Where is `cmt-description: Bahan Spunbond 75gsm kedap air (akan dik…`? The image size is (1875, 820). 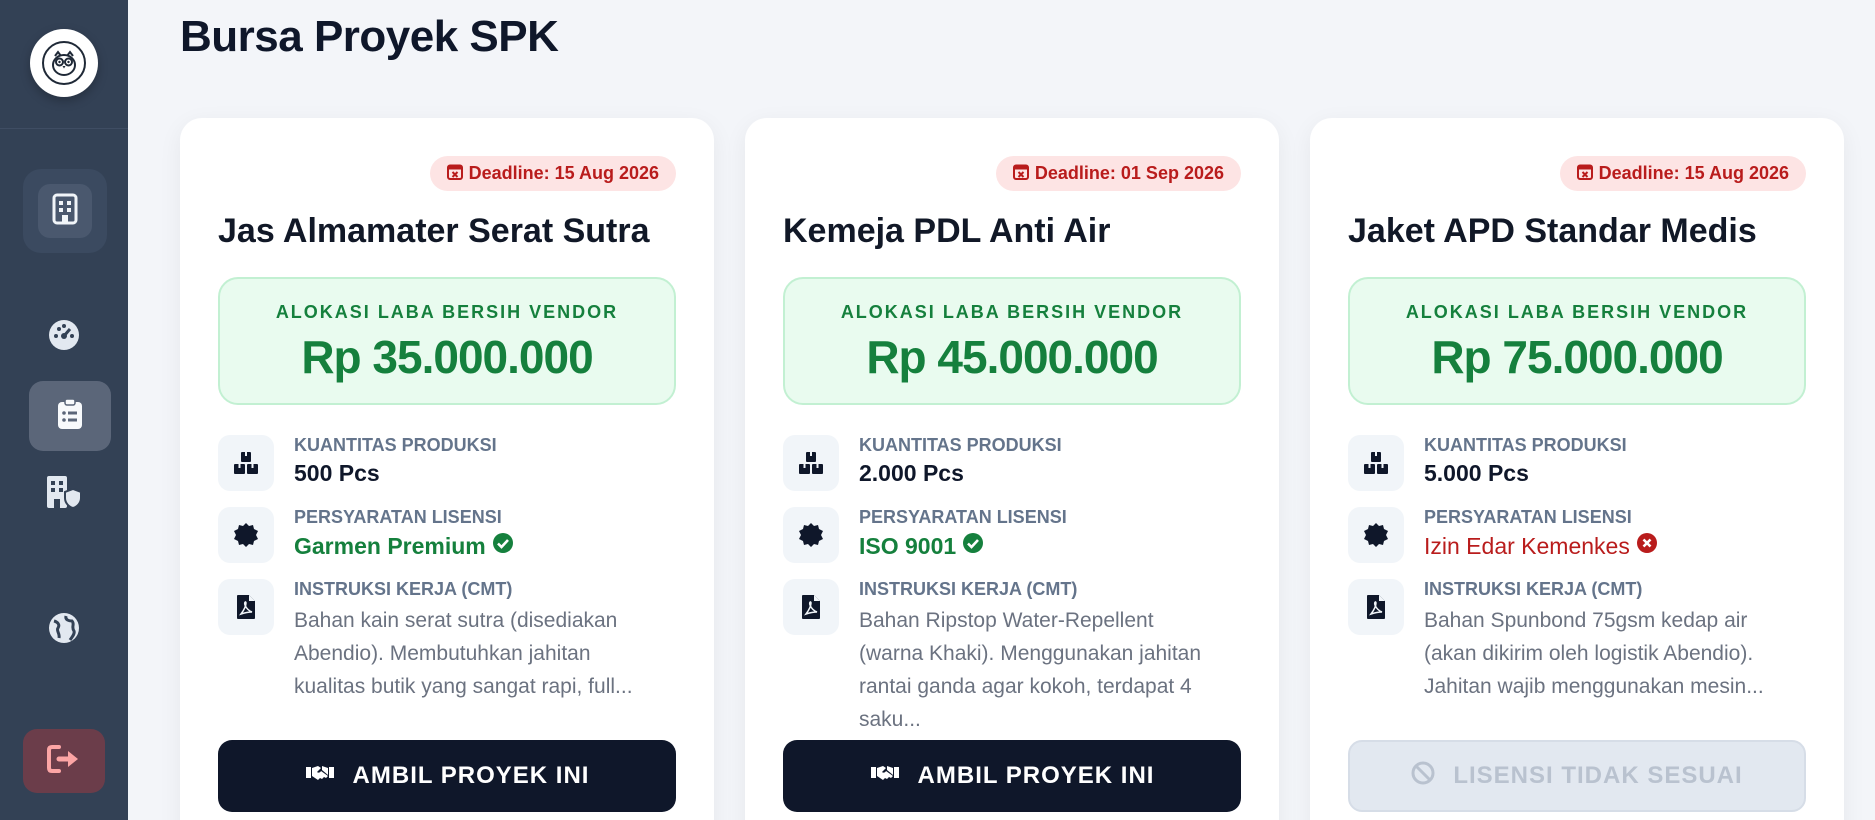 cmt-description: Bahan Spunbond 75gsm kedap air (akan dik… is located at coordinates (1594, 653).